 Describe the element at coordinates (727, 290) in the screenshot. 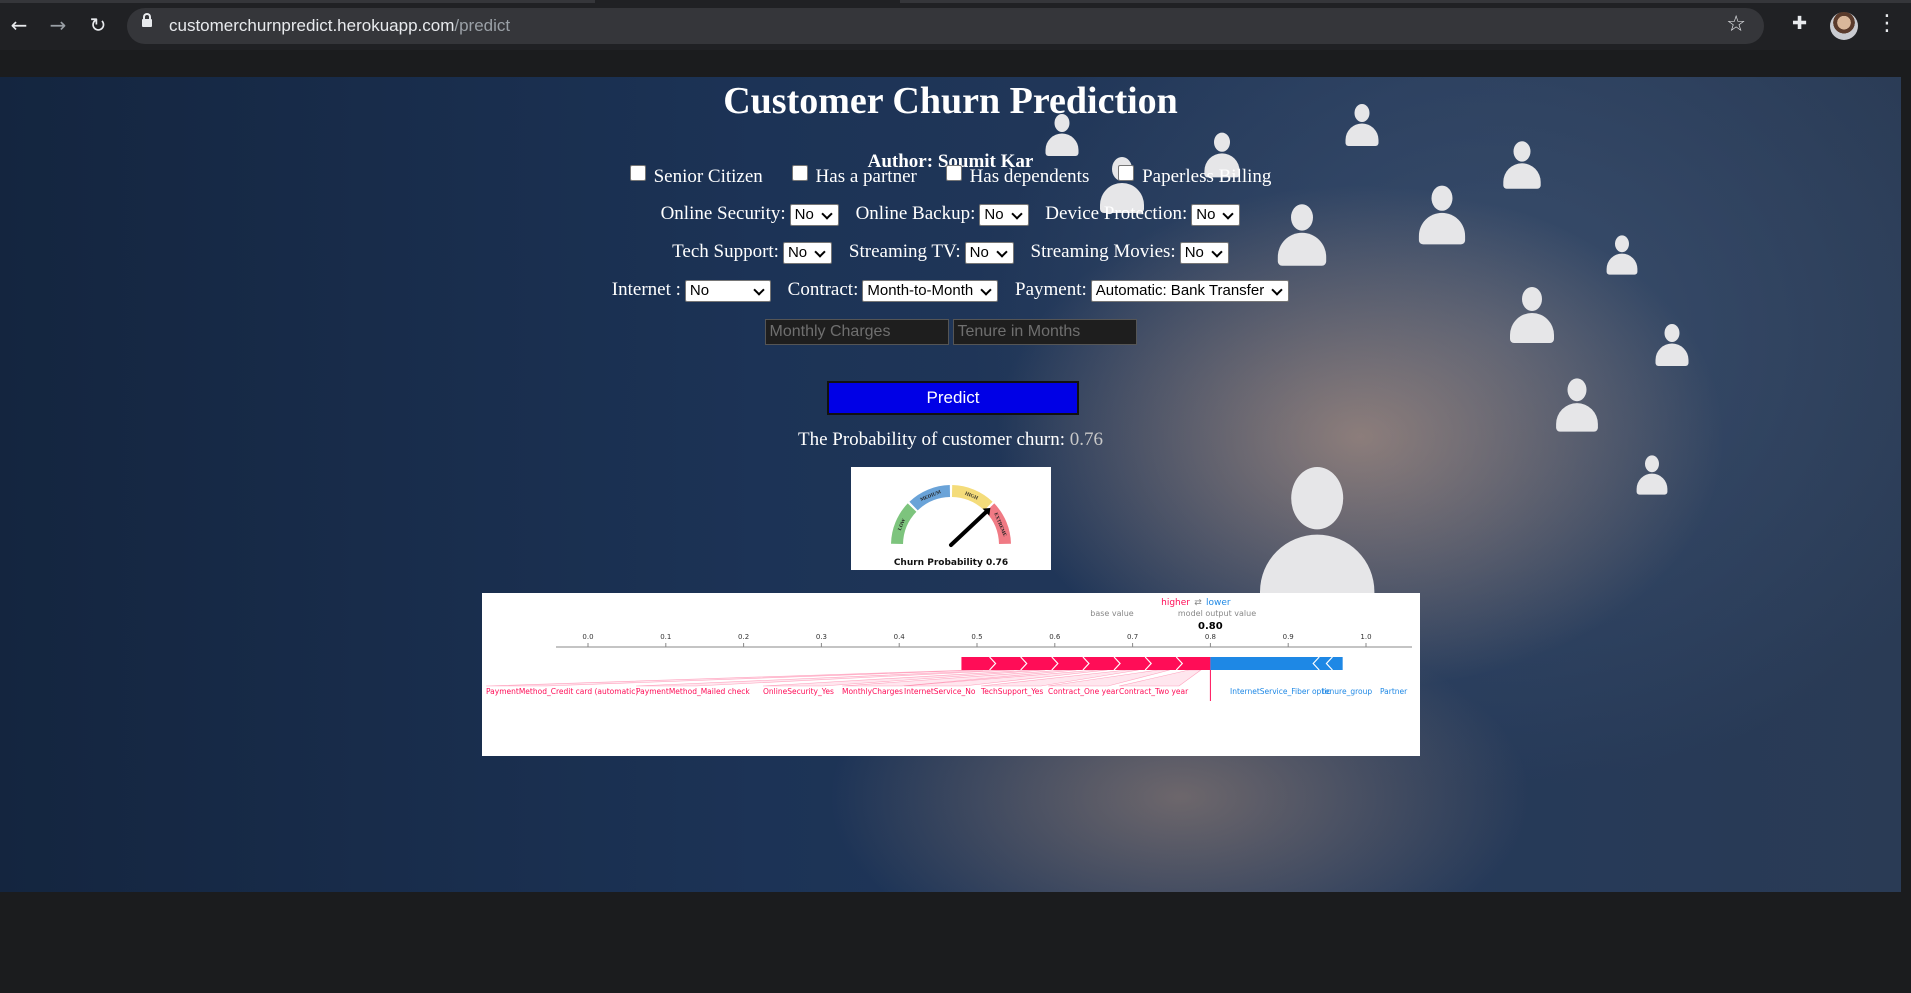

I see `internet-select: No` at that location.